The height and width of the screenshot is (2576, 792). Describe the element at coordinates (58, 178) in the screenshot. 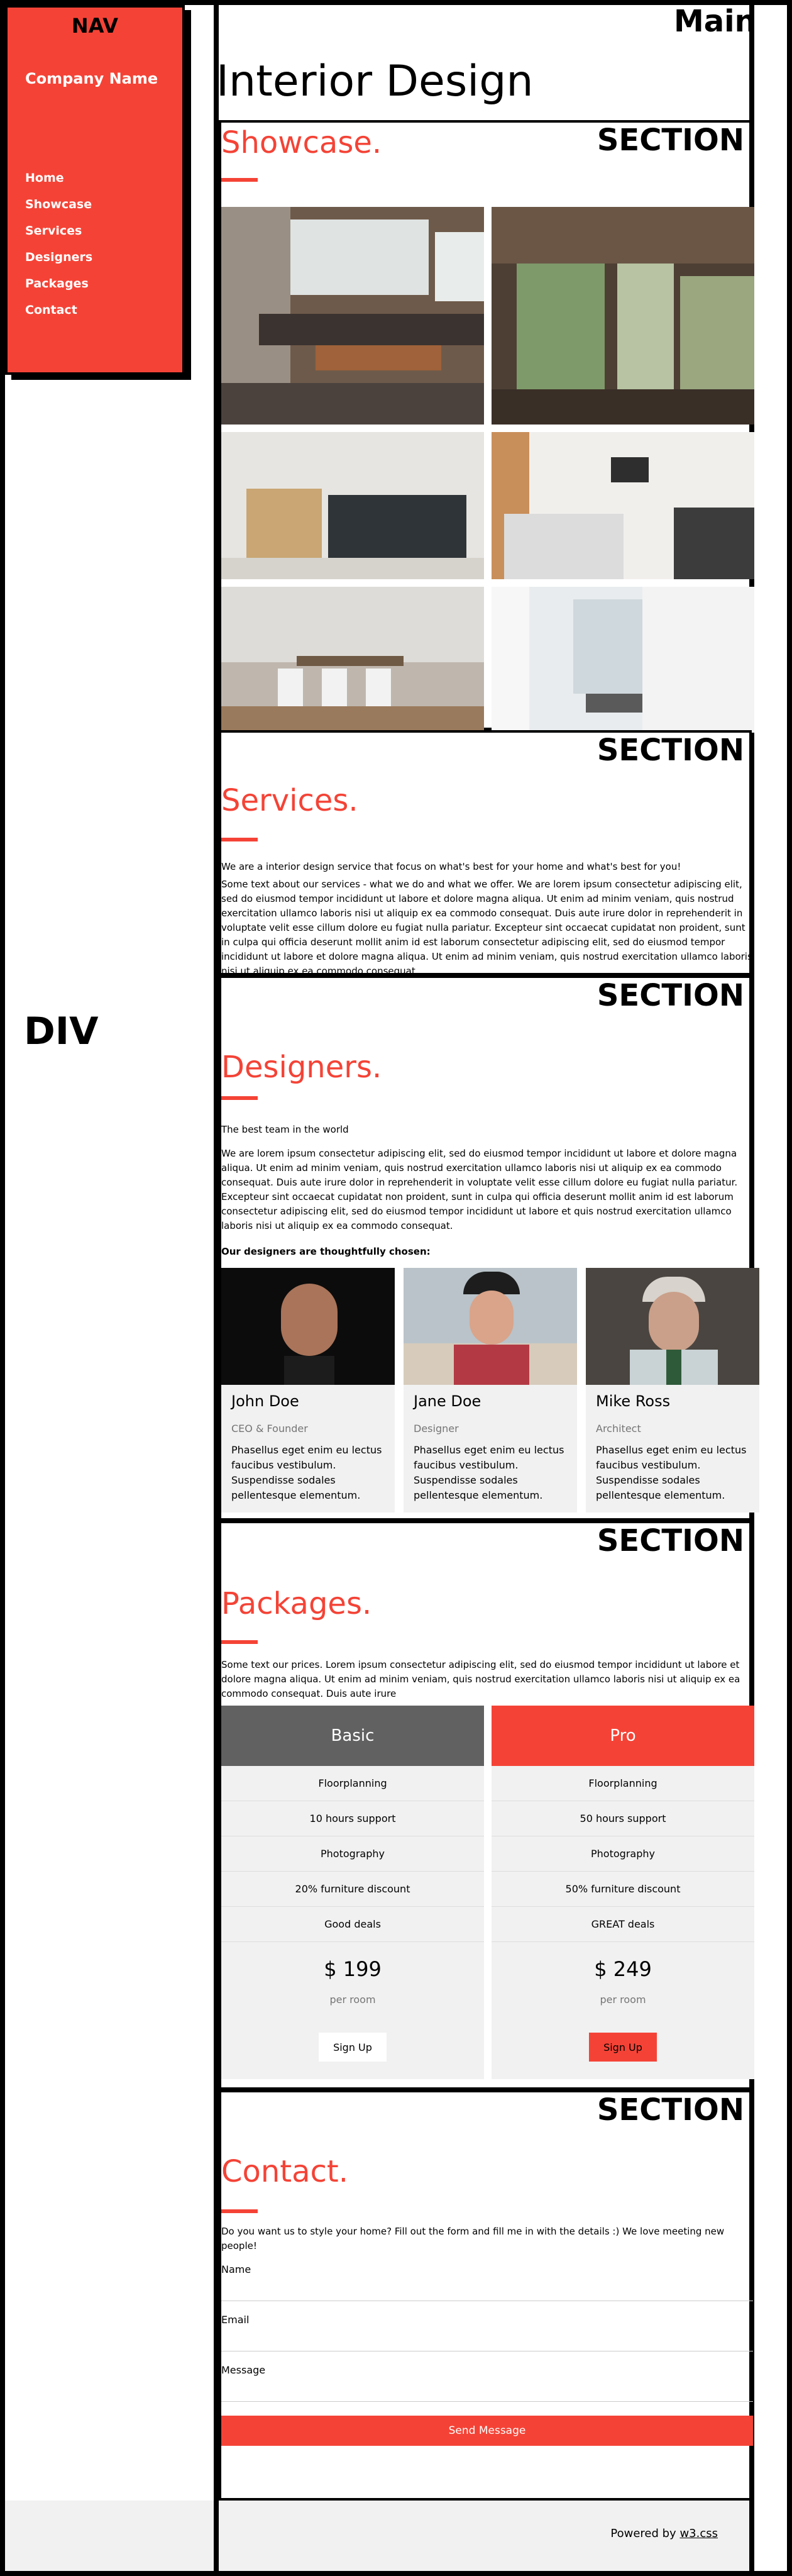

I see `sidebar-item-home: Home` at that location.